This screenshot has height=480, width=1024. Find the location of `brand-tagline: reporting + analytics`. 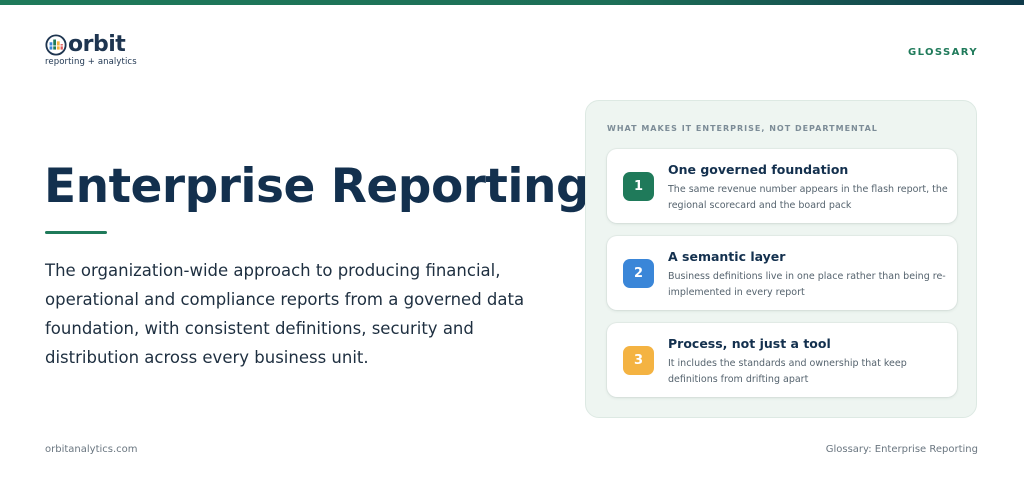

brand-tagline: reporting + analytics is located at coordinates (91, 62).